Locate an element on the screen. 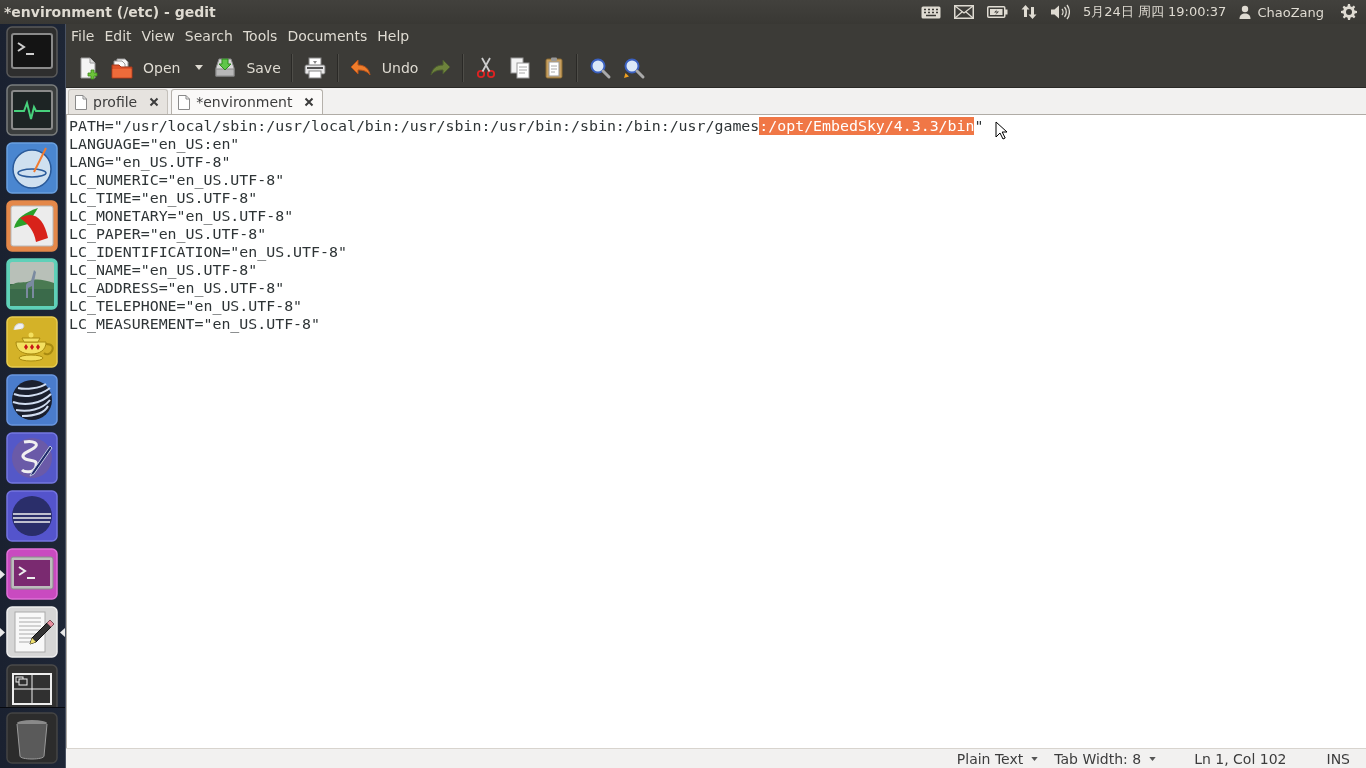 Image resolution: width=1366 pixels, height=768 pixels. lamp-icon is located at coordinates (32, 342).